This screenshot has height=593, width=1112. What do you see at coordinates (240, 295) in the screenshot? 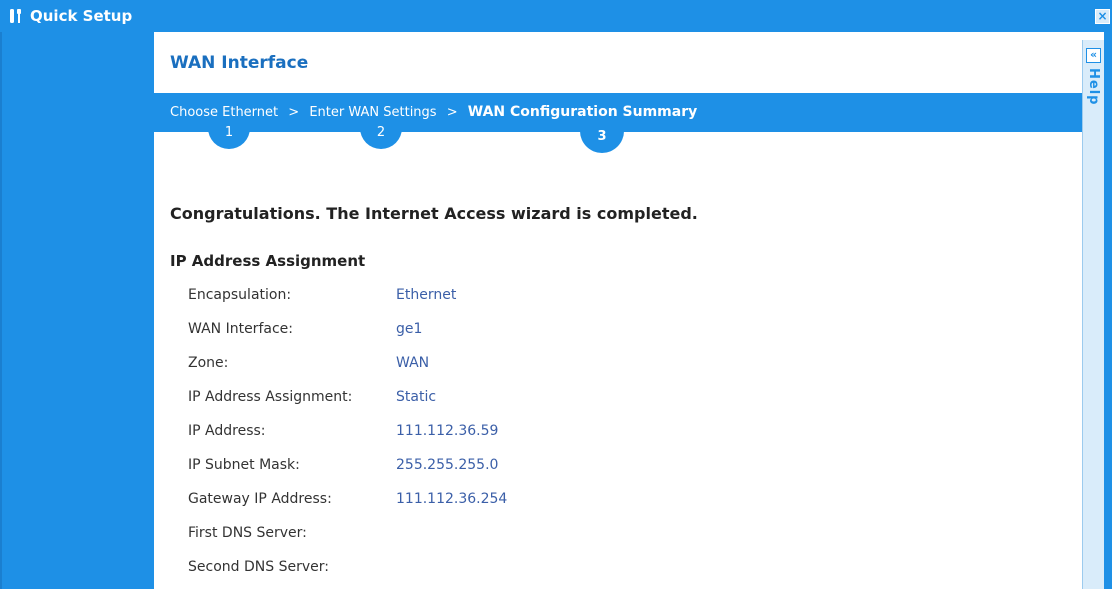
I see `row-label: Encapsulation:` at bounding box center [240, 295].